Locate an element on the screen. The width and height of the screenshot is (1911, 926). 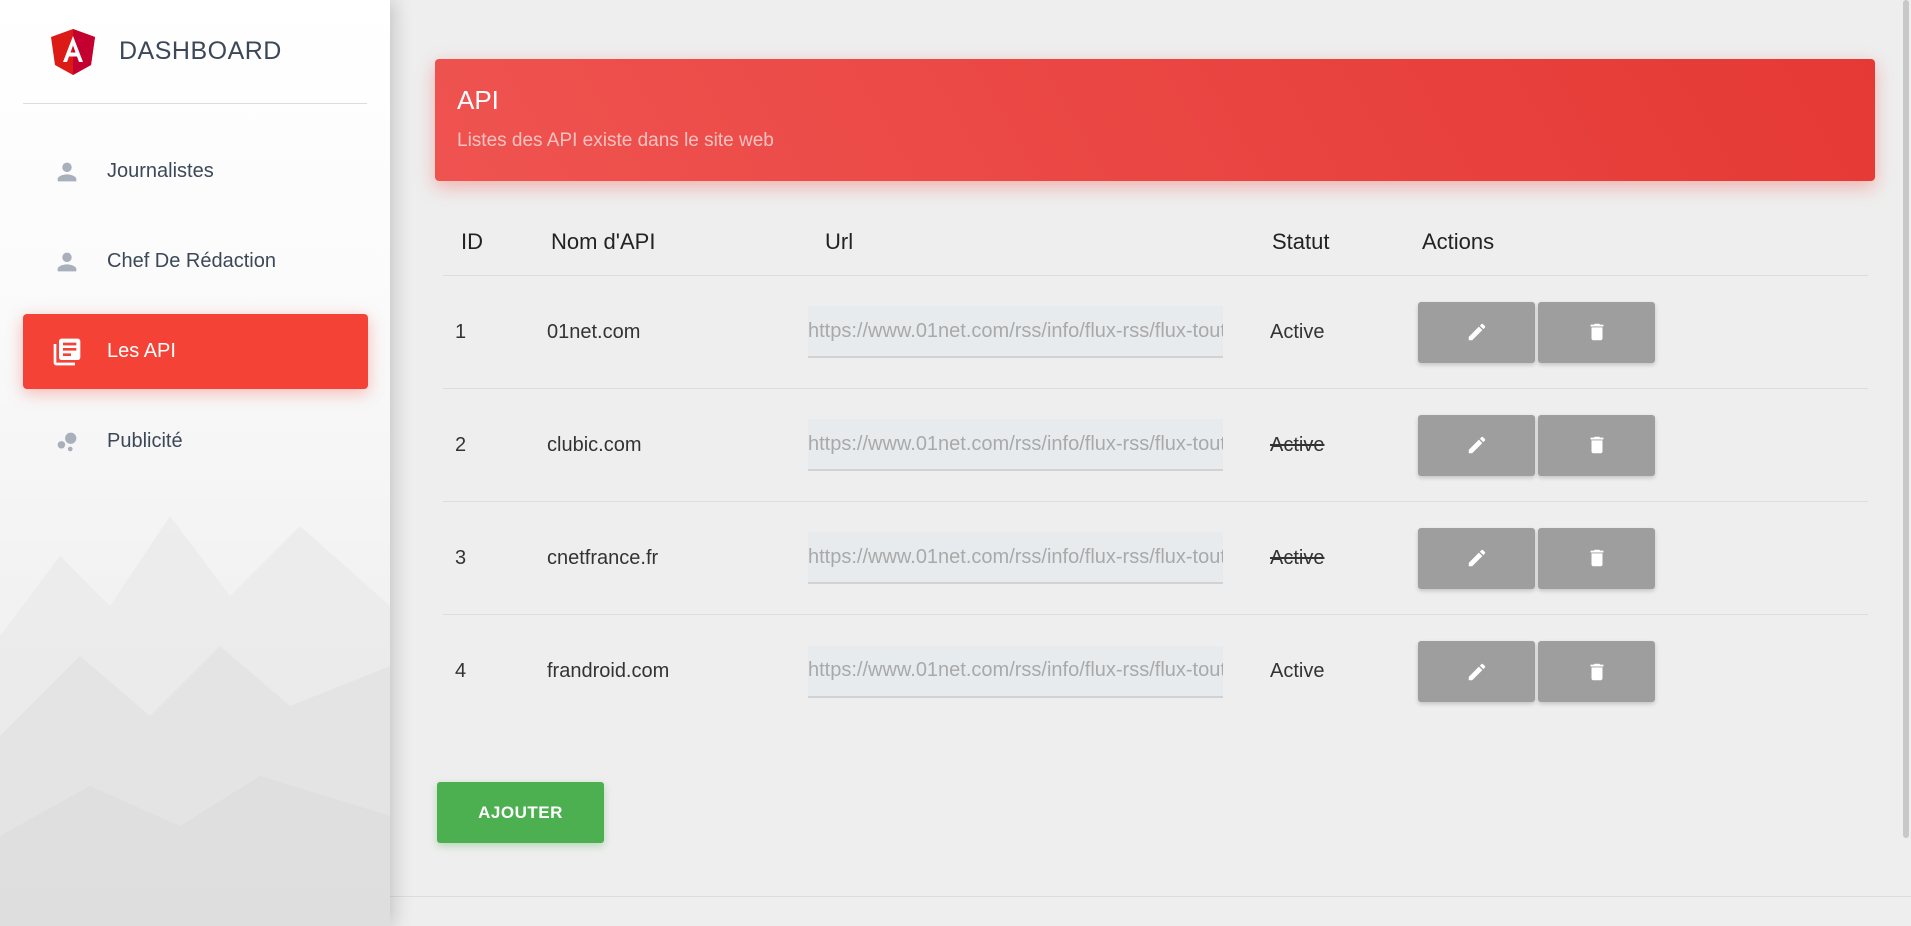
sidebar-item-publicite: Publicité is located at coordinates (195, 441).